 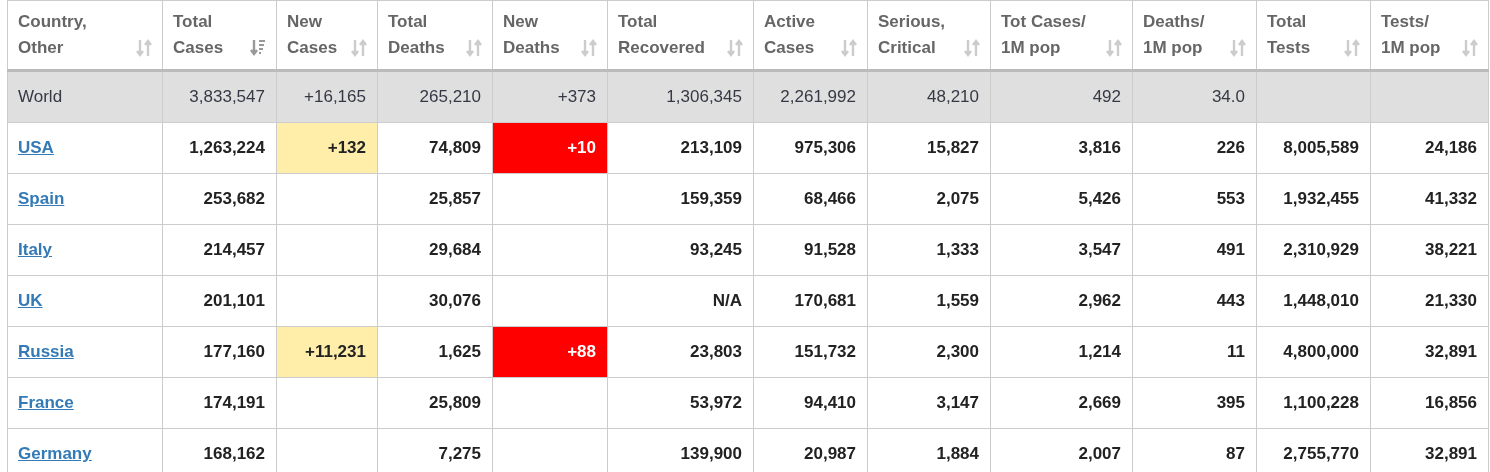 What do you see at coordinates (550, 148) in the screenshot?
I see `table-cell: +10` at bounding box center [550, 148].